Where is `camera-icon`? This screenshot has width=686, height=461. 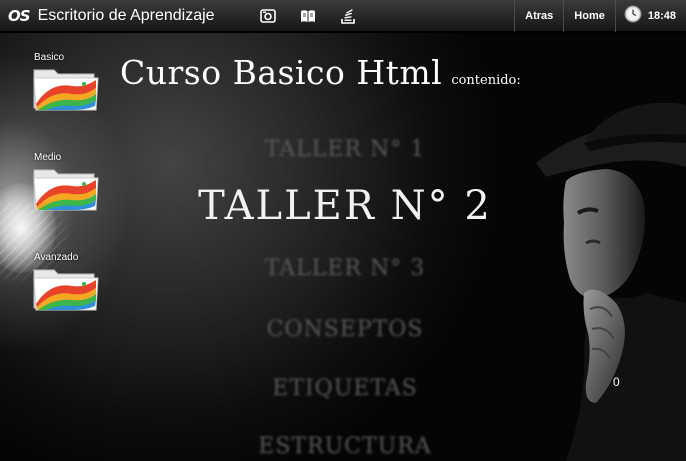
camera-icon is located at coordinates (268, 16).